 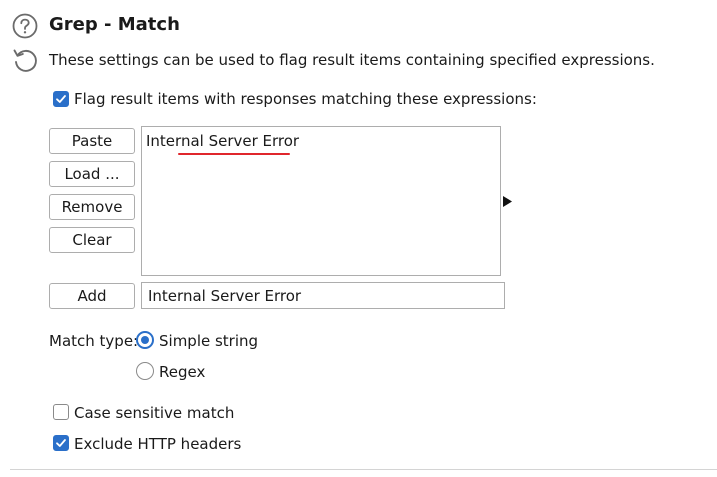 I want to click on add-button: Add, so click(x=92, y=296).